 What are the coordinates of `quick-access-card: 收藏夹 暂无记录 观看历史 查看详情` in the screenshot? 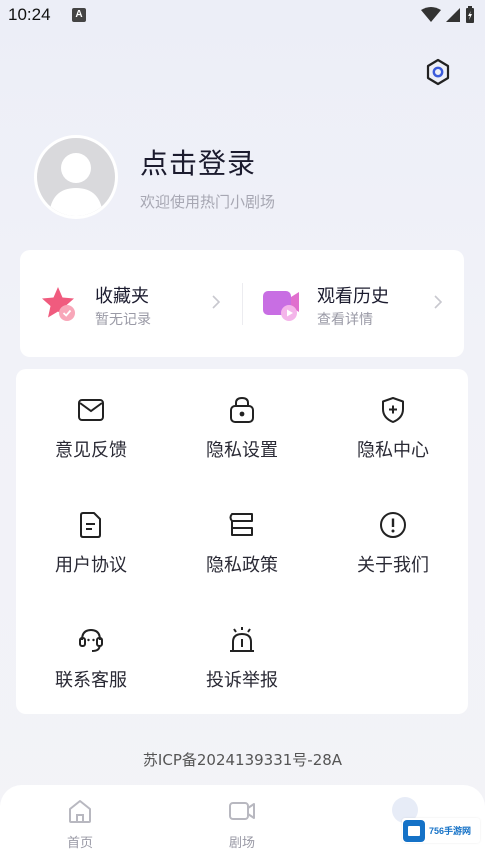 It's located at (242, 303).